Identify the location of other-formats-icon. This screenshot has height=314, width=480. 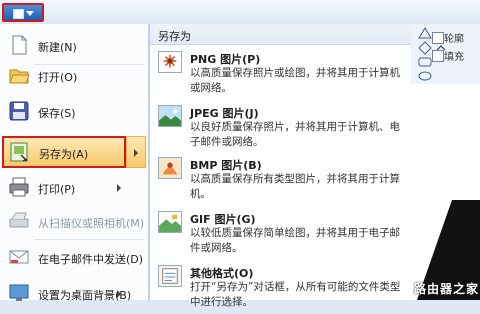
(170, 276).